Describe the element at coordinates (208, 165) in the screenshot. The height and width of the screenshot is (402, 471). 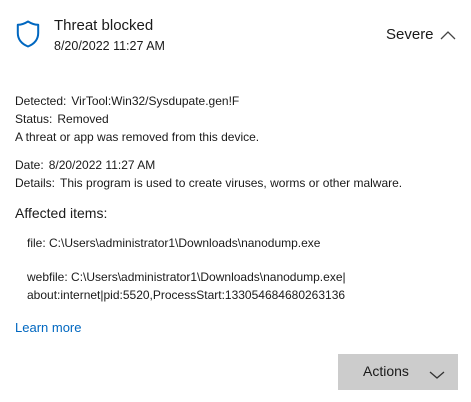
I see `date-row: Date: 8/20/2022 11:27 AM` at that location.